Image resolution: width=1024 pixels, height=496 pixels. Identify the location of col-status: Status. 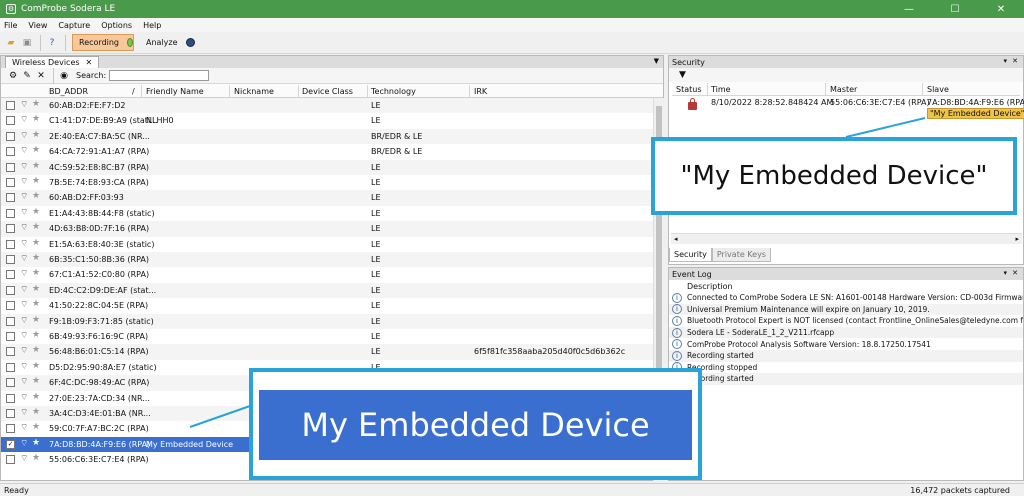
(689, 89).